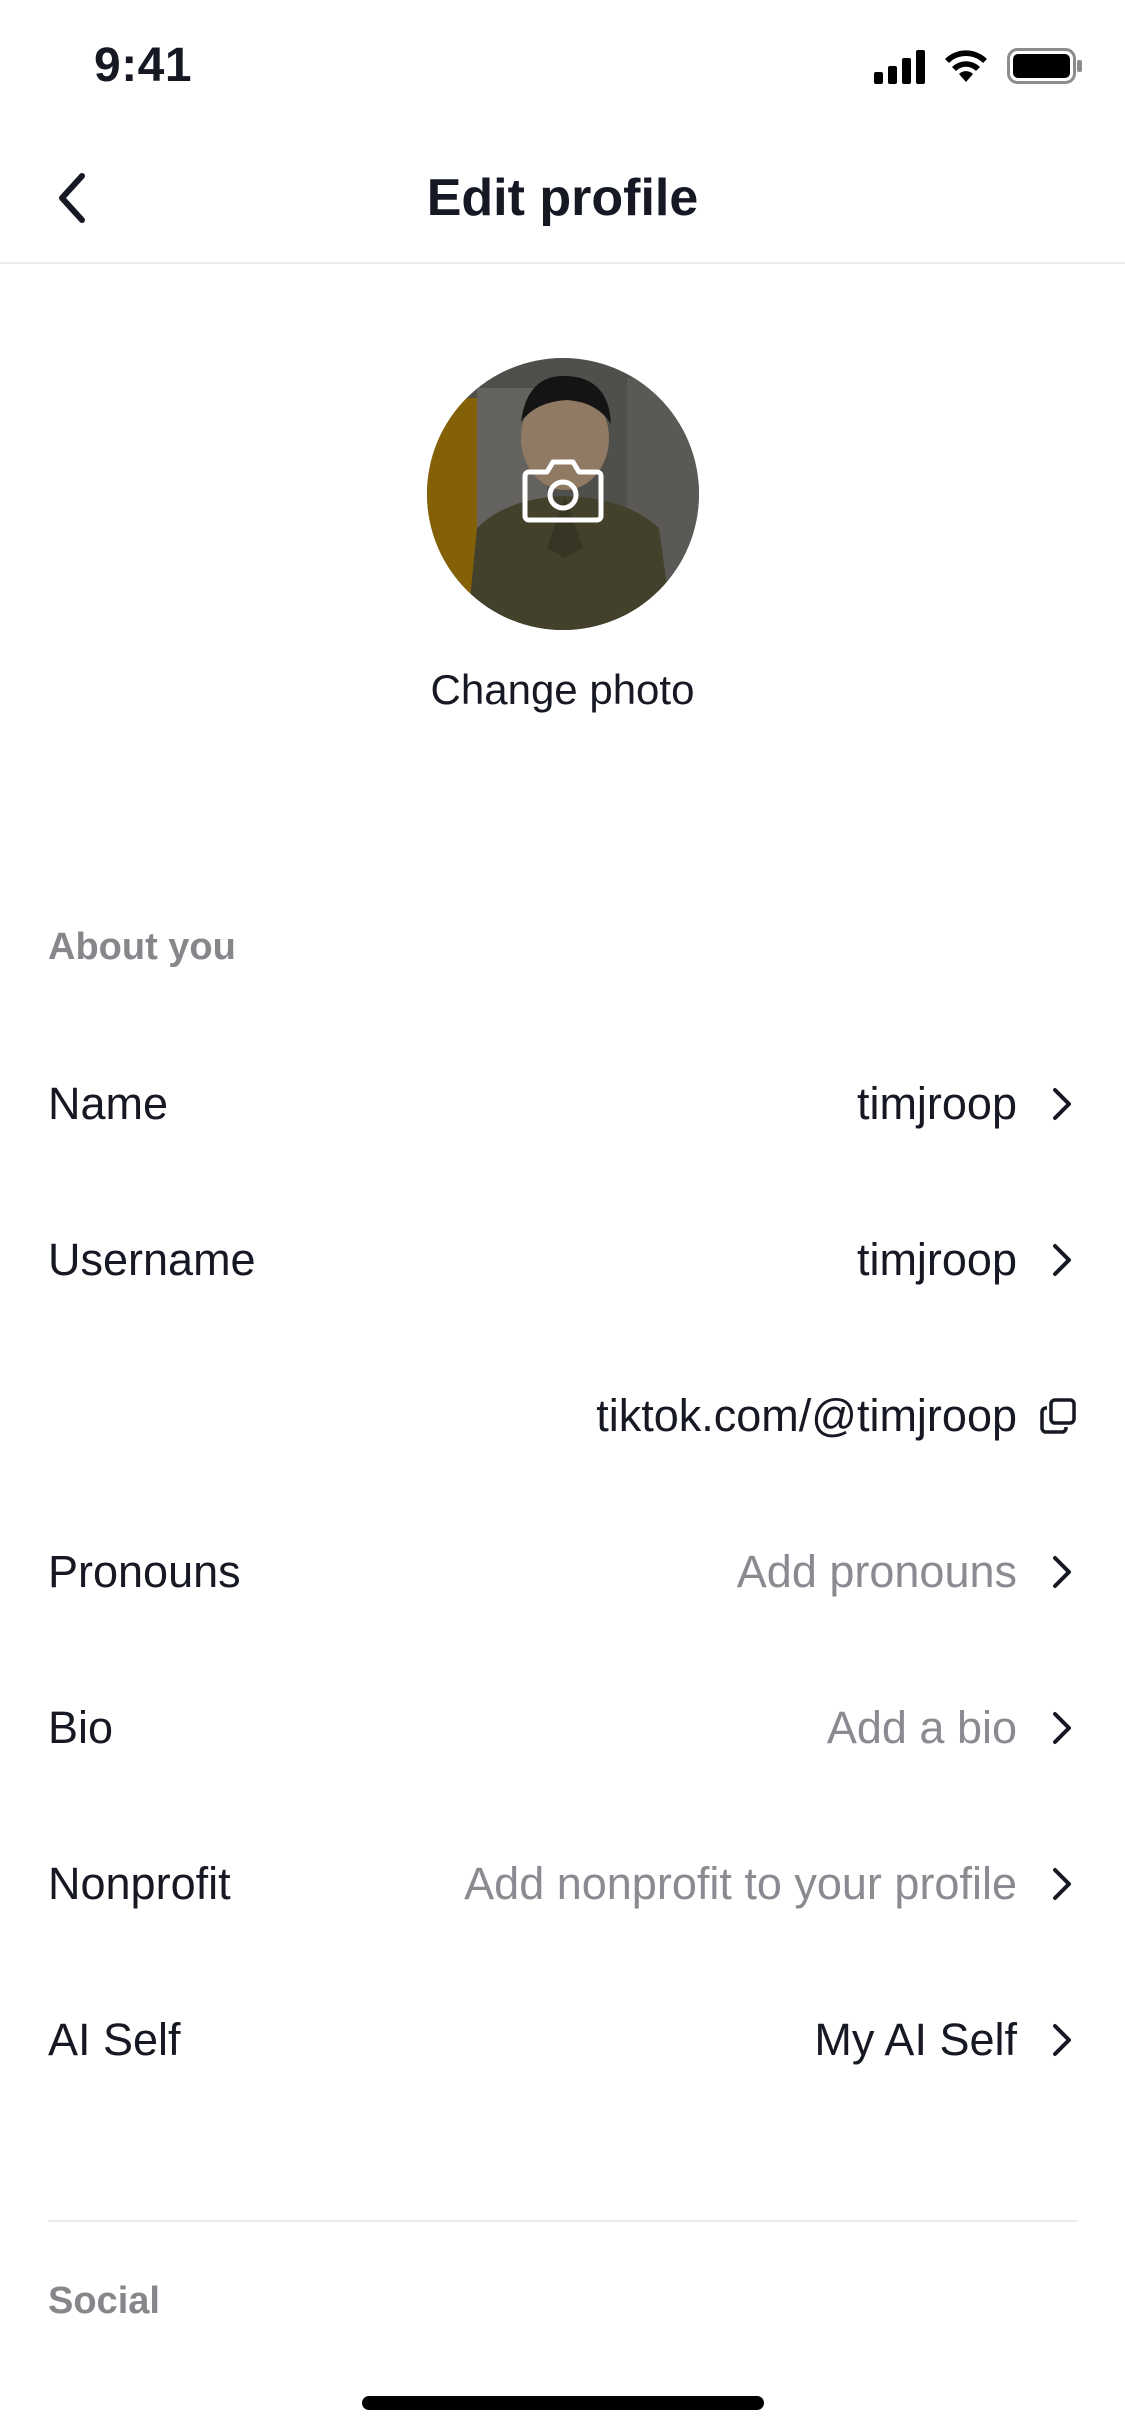 The image size is (1125, 2436). I want to click on status-icons, so click(978, 66).